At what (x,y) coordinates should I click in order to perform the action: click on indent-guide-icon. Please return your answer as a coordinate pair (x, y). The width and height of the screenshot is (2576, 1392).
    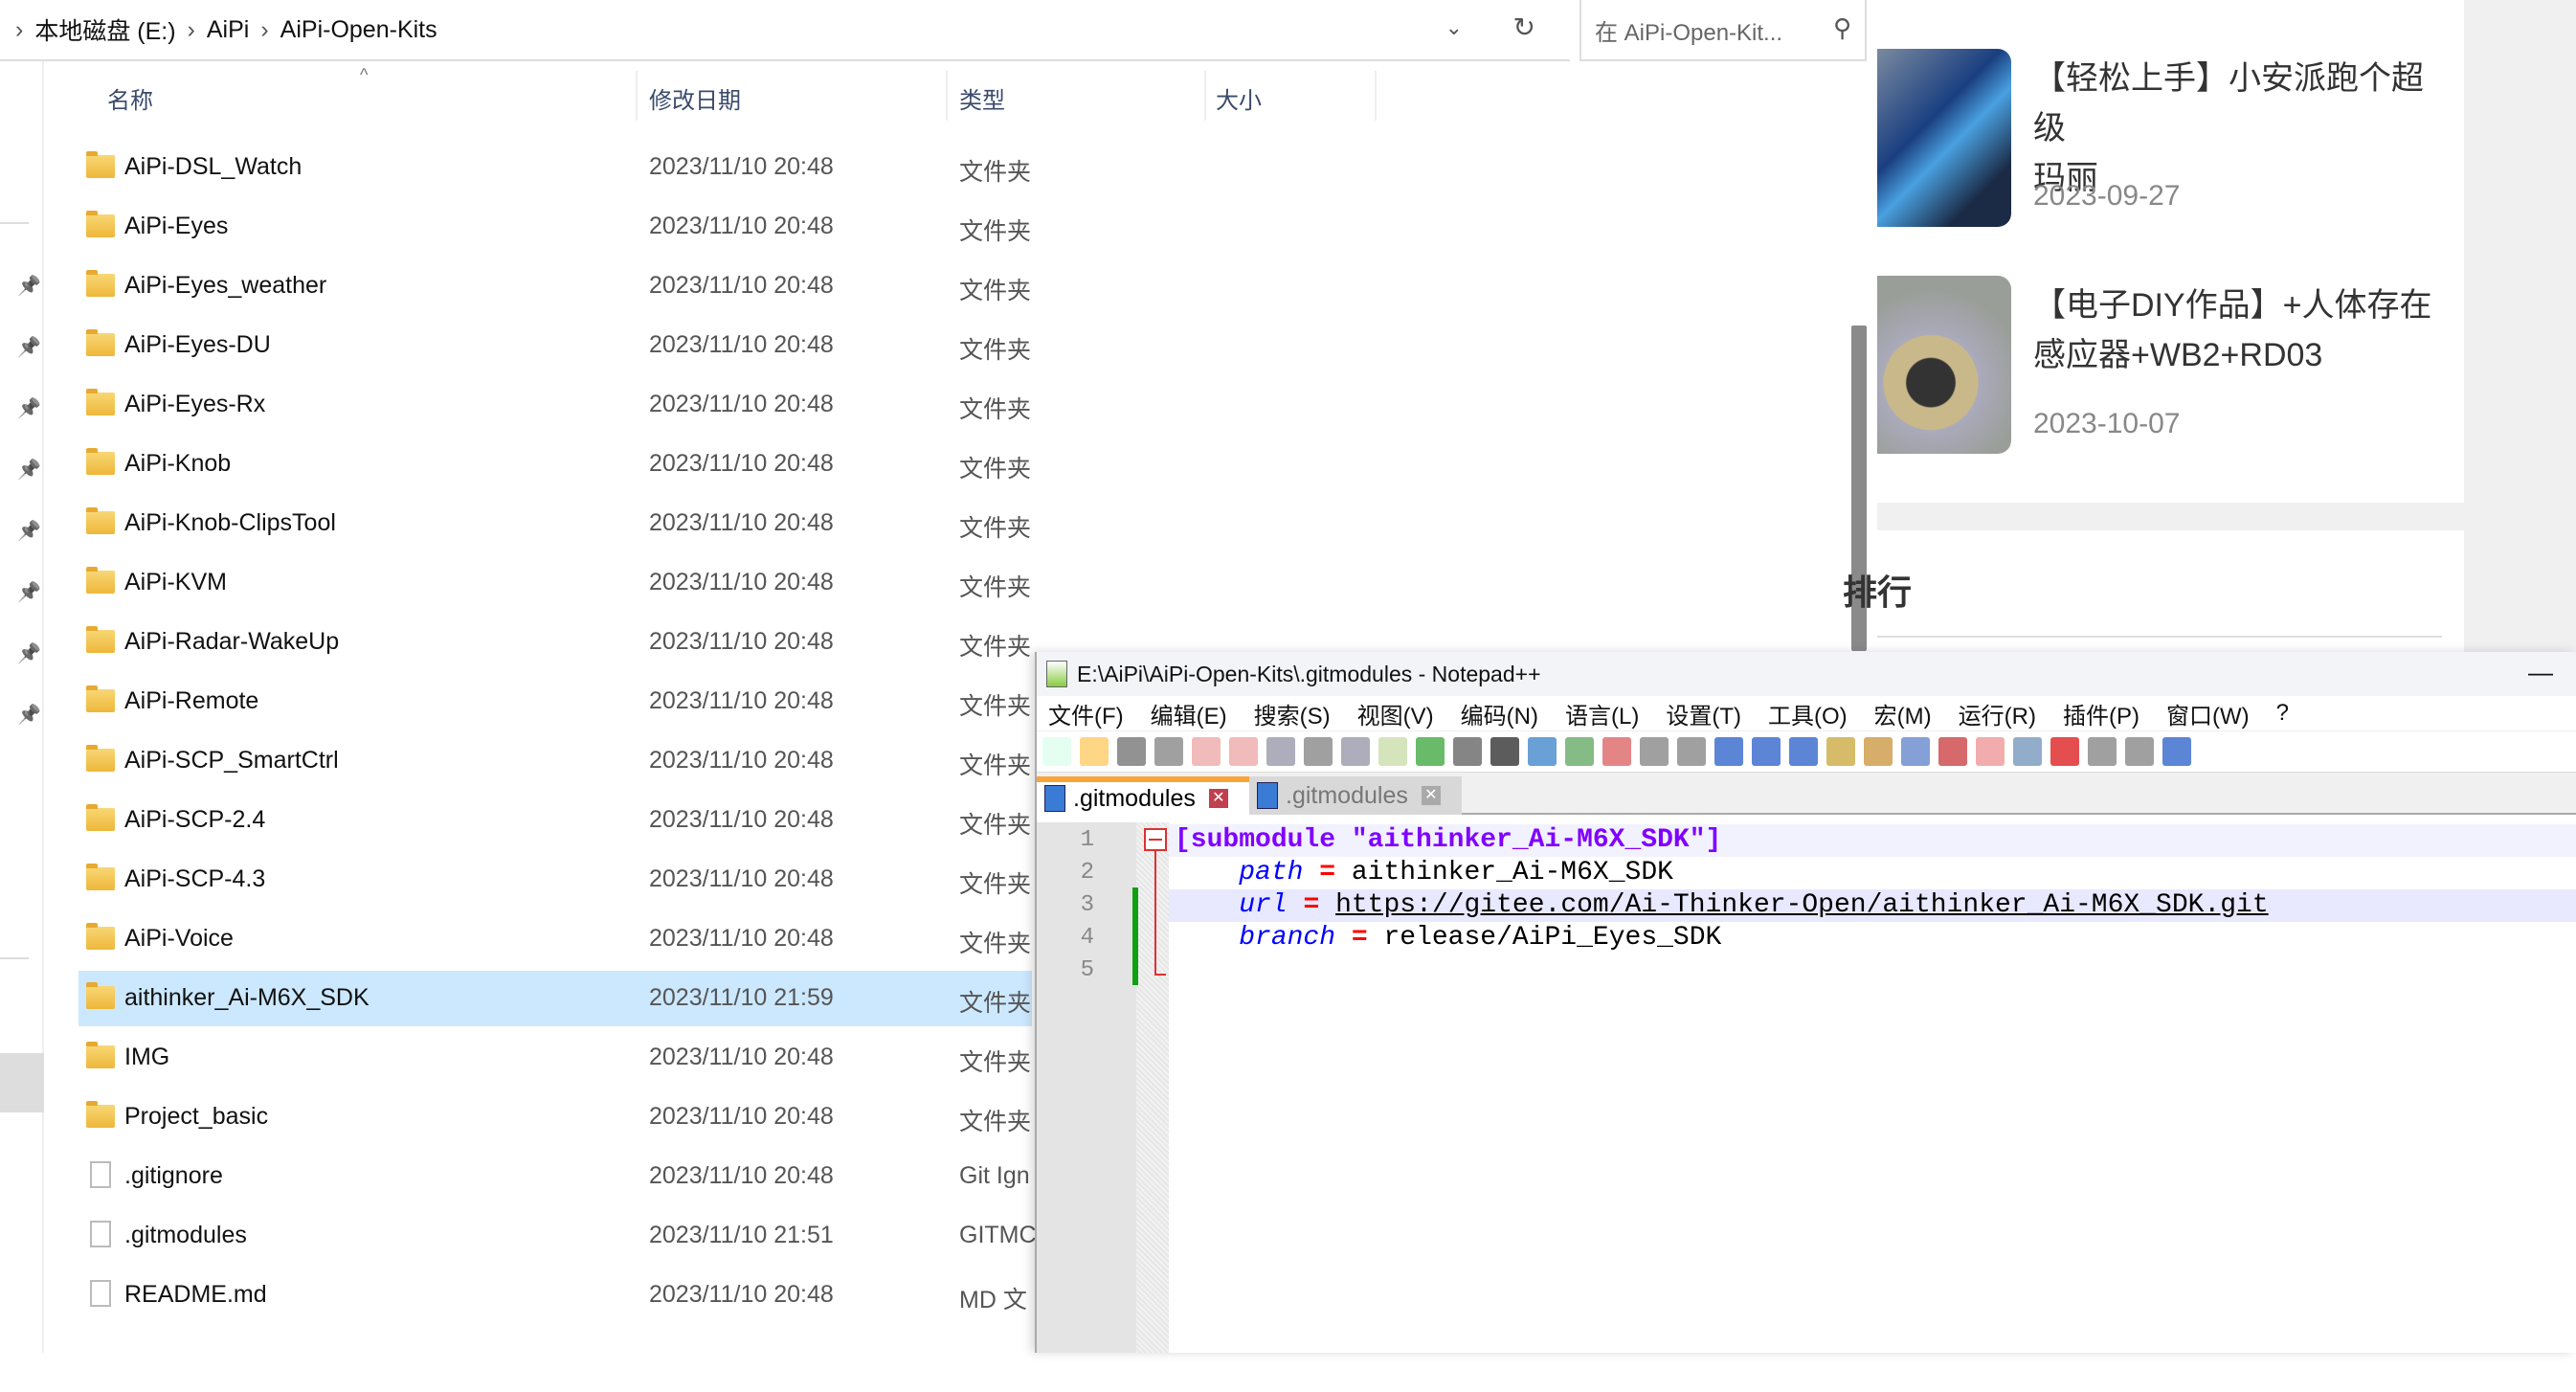
    Looking at the image, I should click on (1803, 751).